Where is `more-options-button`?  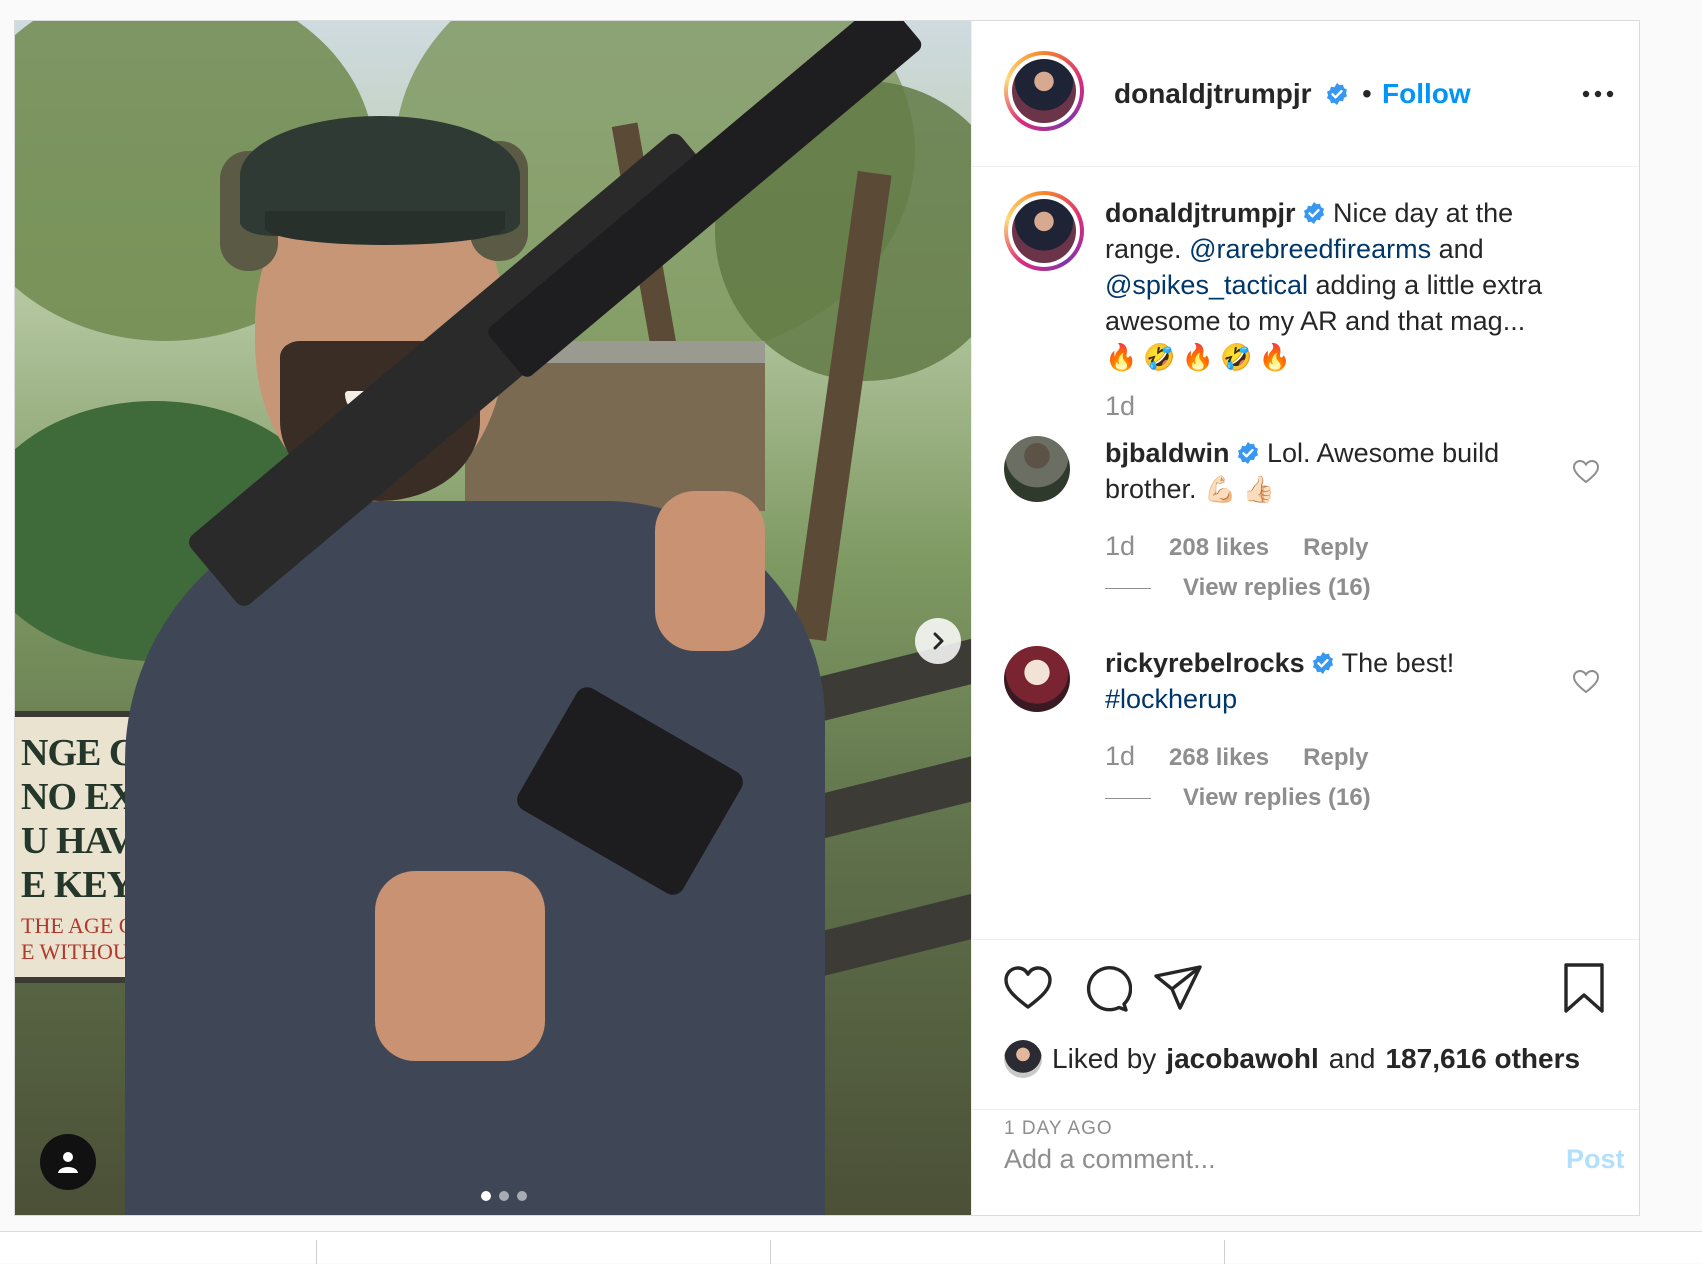
more-options-button is located at coordinates (1598, 94).